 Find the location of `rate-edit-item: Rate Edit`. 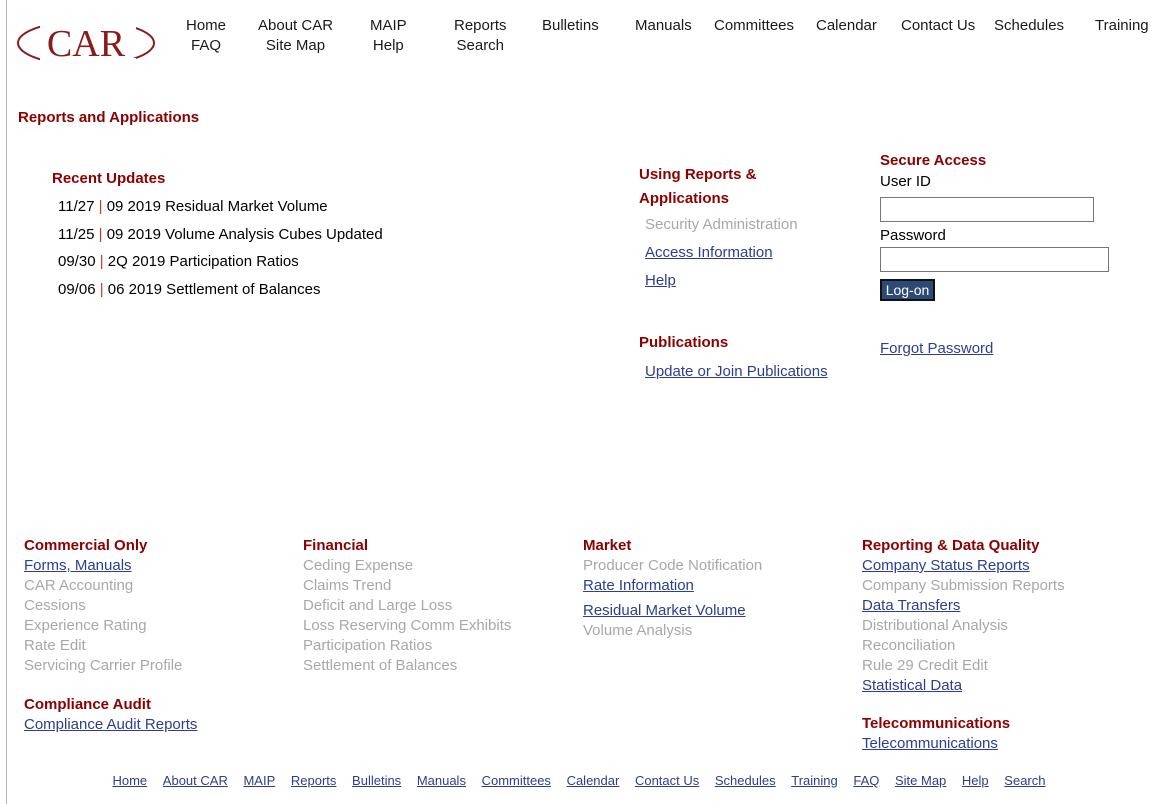

rate-edit-item: Rate Edit is located at coordinates (55, 645).